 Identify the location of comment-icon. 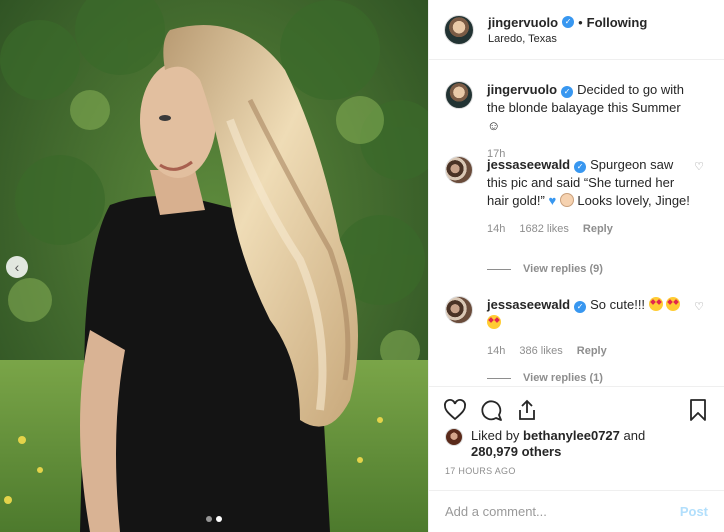
(491, 410).